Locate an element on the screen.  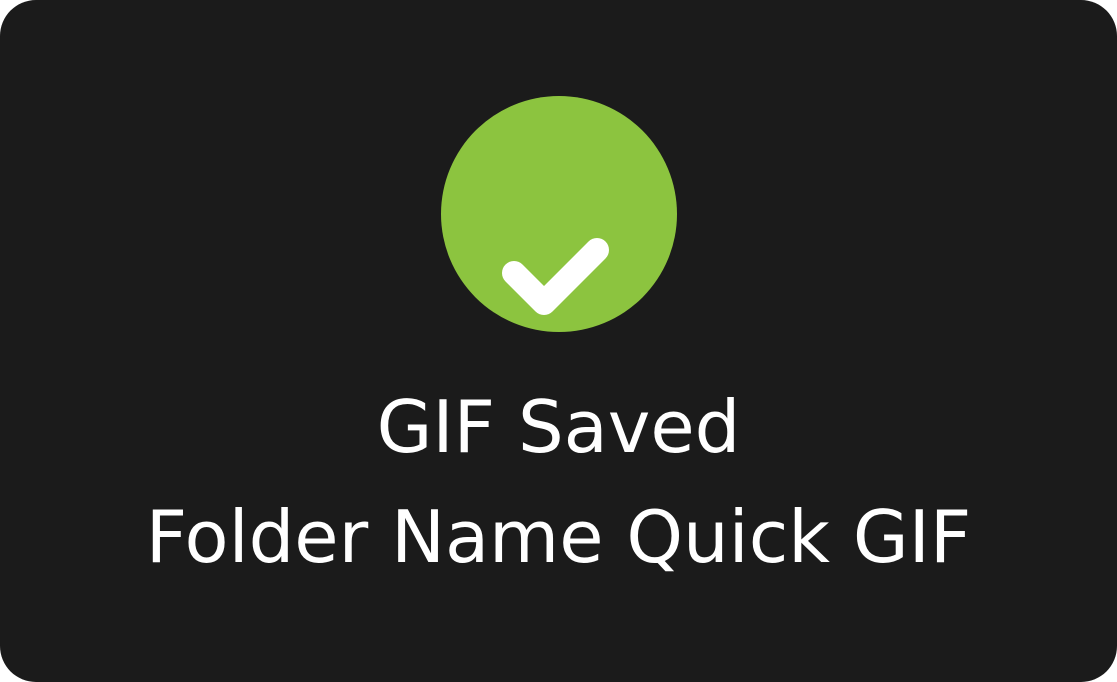
toast-subtitle: Folder Name Quick GIF is located at coordinates (558, 537).